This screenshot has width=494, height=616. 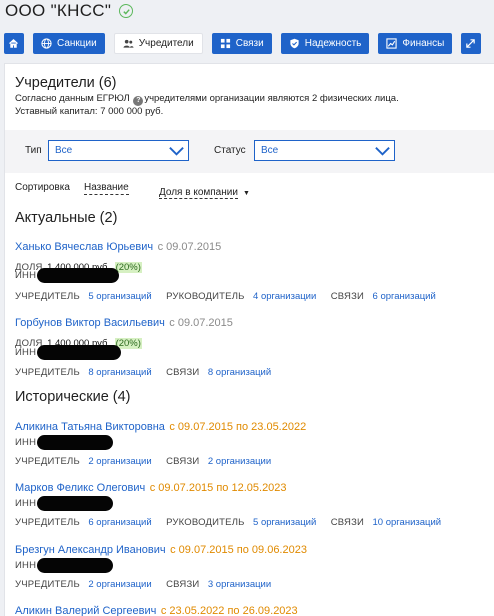 What do you see at coordinates (423, 43) in the screenshot?
I see `tab-finance-label: Финансы` at bounding box center [423, 43].